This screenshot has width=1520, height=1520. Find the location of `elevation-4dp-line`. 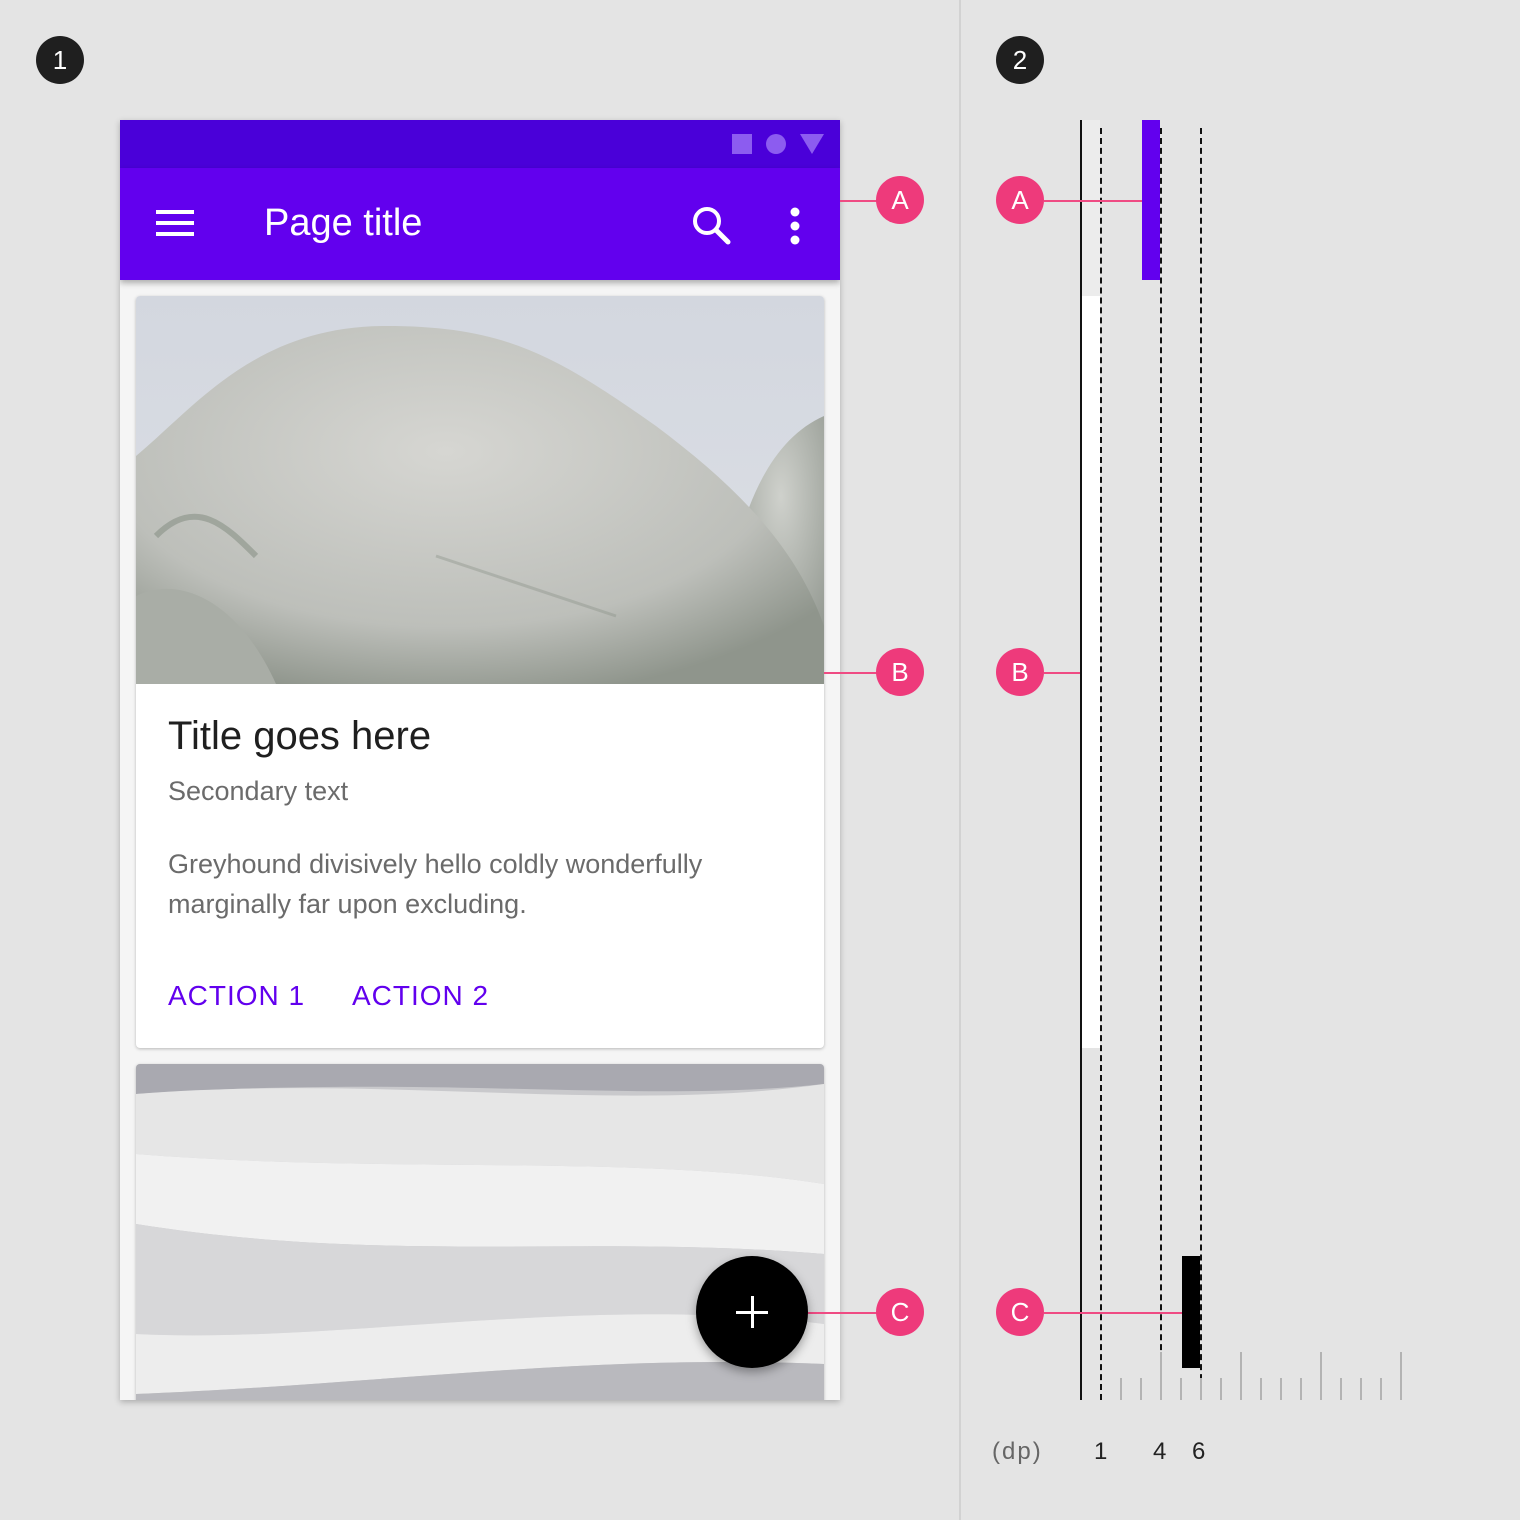

elevation-4dp-line is located at coordinates (1161, 764).